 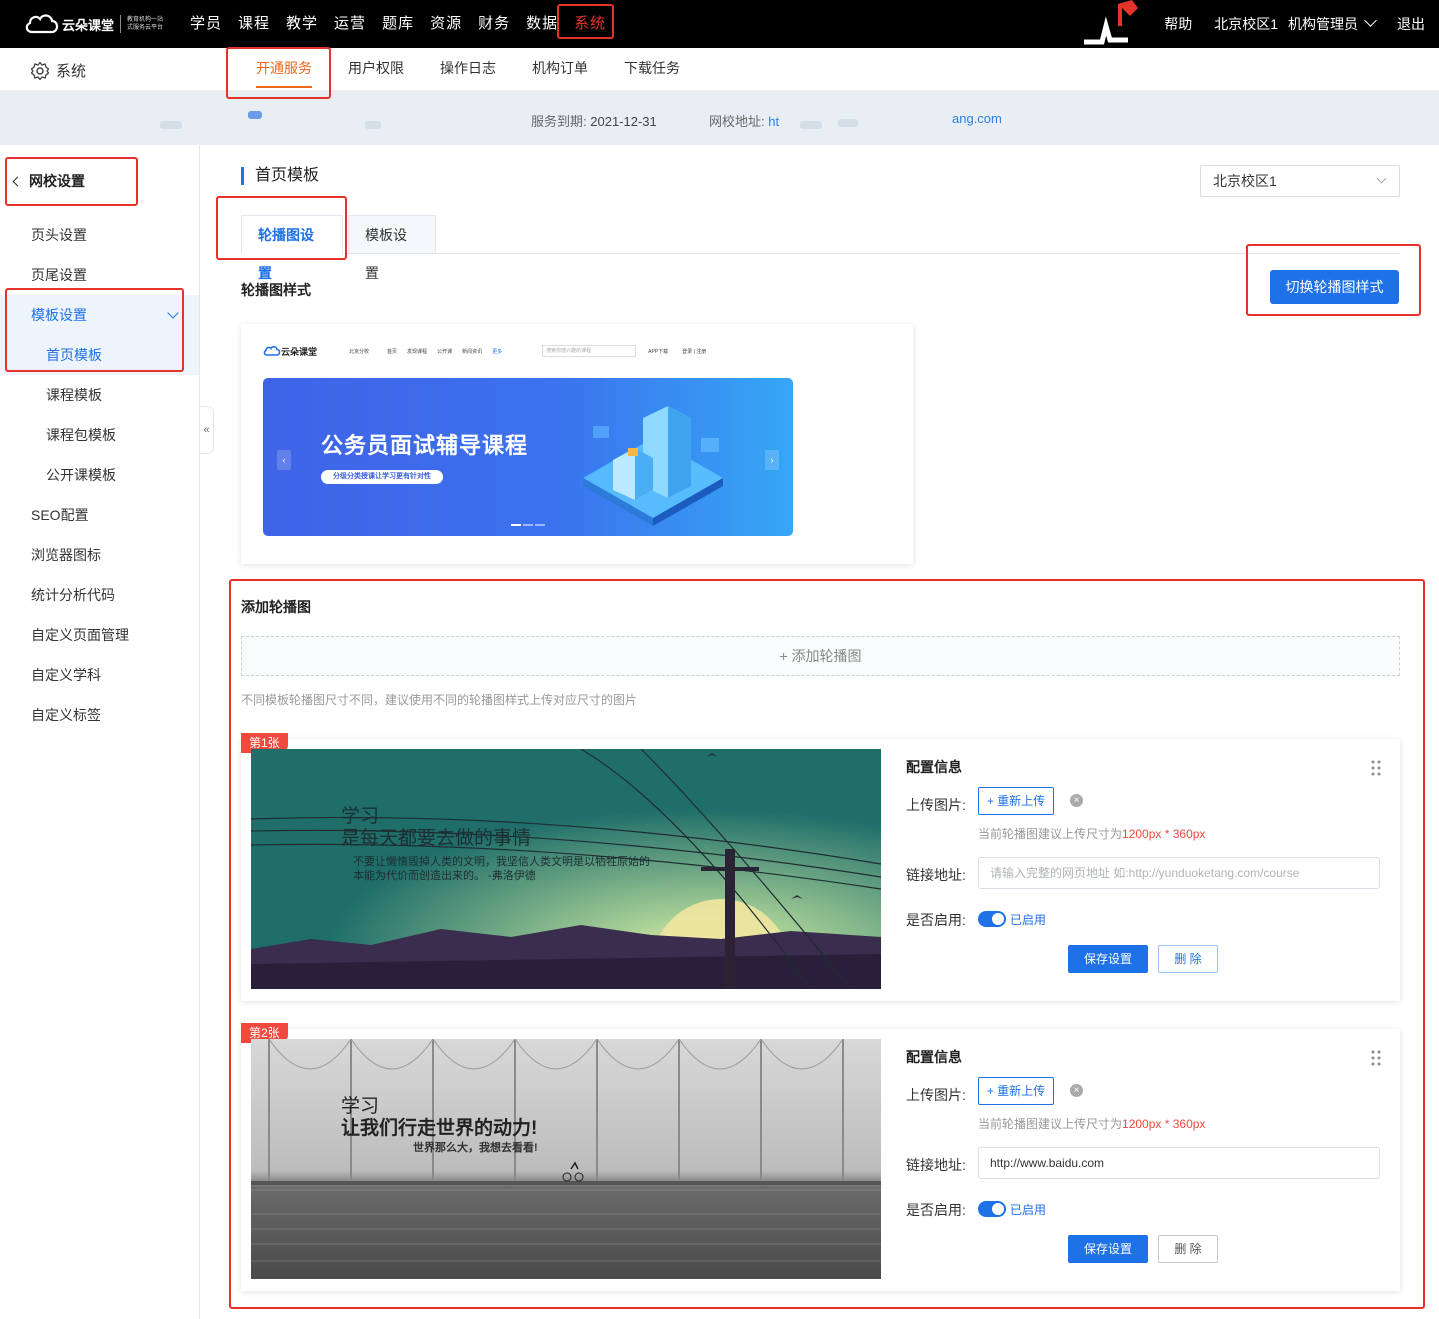 I want to click on site-address-link: ht, so click(x=773, y=121).